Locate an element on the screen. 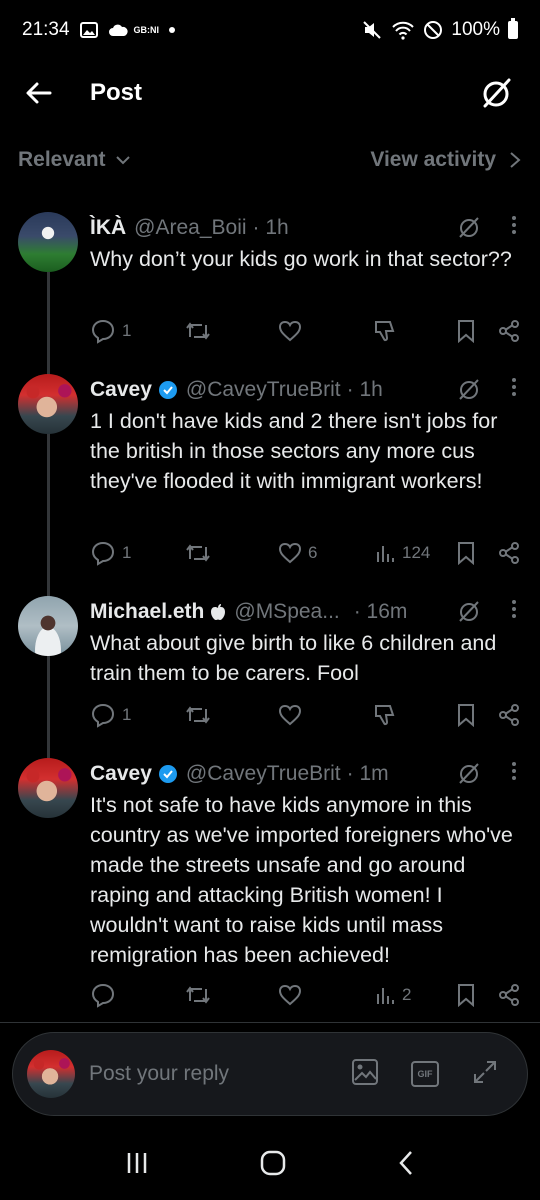 This screenshot has width=540, height=1200. expand-button is located at coordinates (485, 1074).